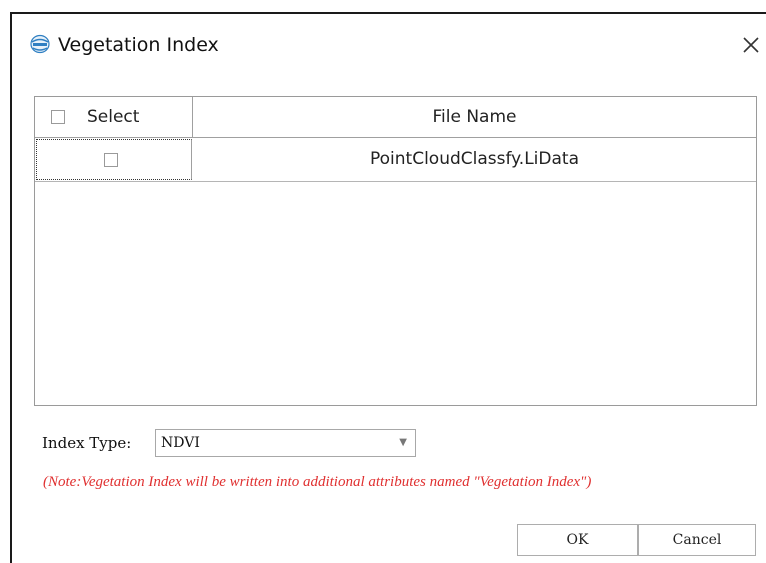 The height and width of the screenshot is (563, 766). What do you see at coordinates (111, 160) in the screenshot?
I see `row-checkbox` at bounding box center [111, 160].